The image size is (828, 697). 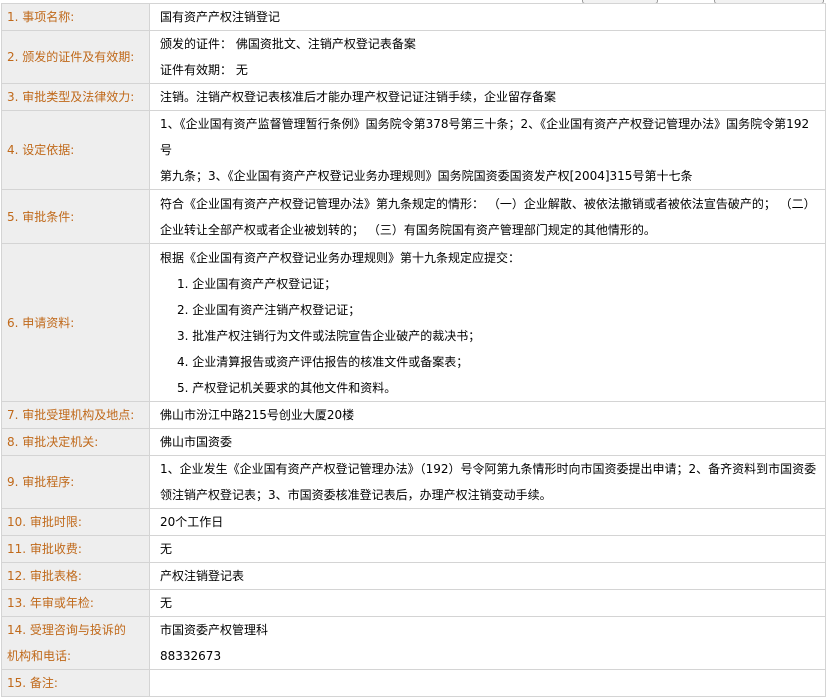 What do you see at coordinates (75, 643) in the screenshot?
I see `row-label: 14. 受理咨询与投诉的 机构和电话:` at bounding box center [75, 643].